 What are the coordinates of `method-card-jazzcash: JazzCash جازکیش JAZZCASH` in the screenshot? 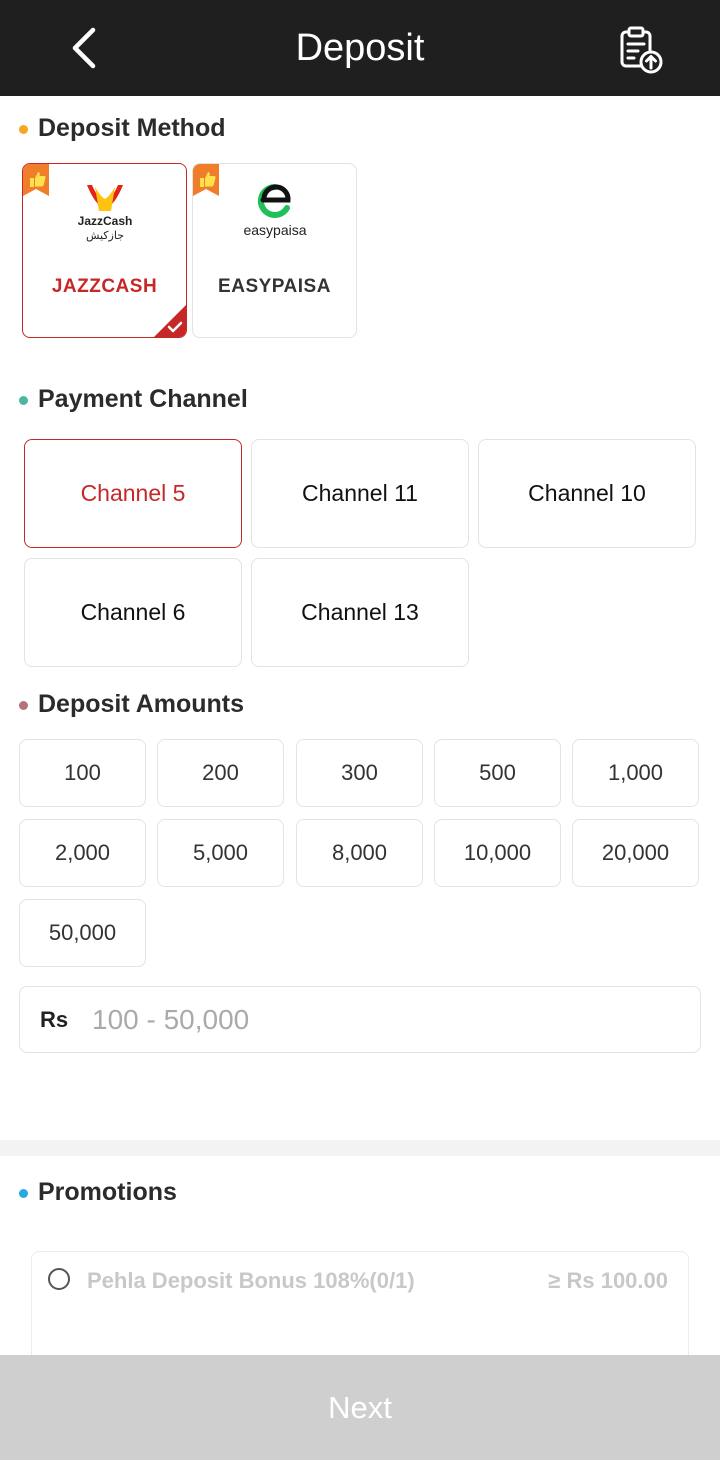 It's located at (104, 250).